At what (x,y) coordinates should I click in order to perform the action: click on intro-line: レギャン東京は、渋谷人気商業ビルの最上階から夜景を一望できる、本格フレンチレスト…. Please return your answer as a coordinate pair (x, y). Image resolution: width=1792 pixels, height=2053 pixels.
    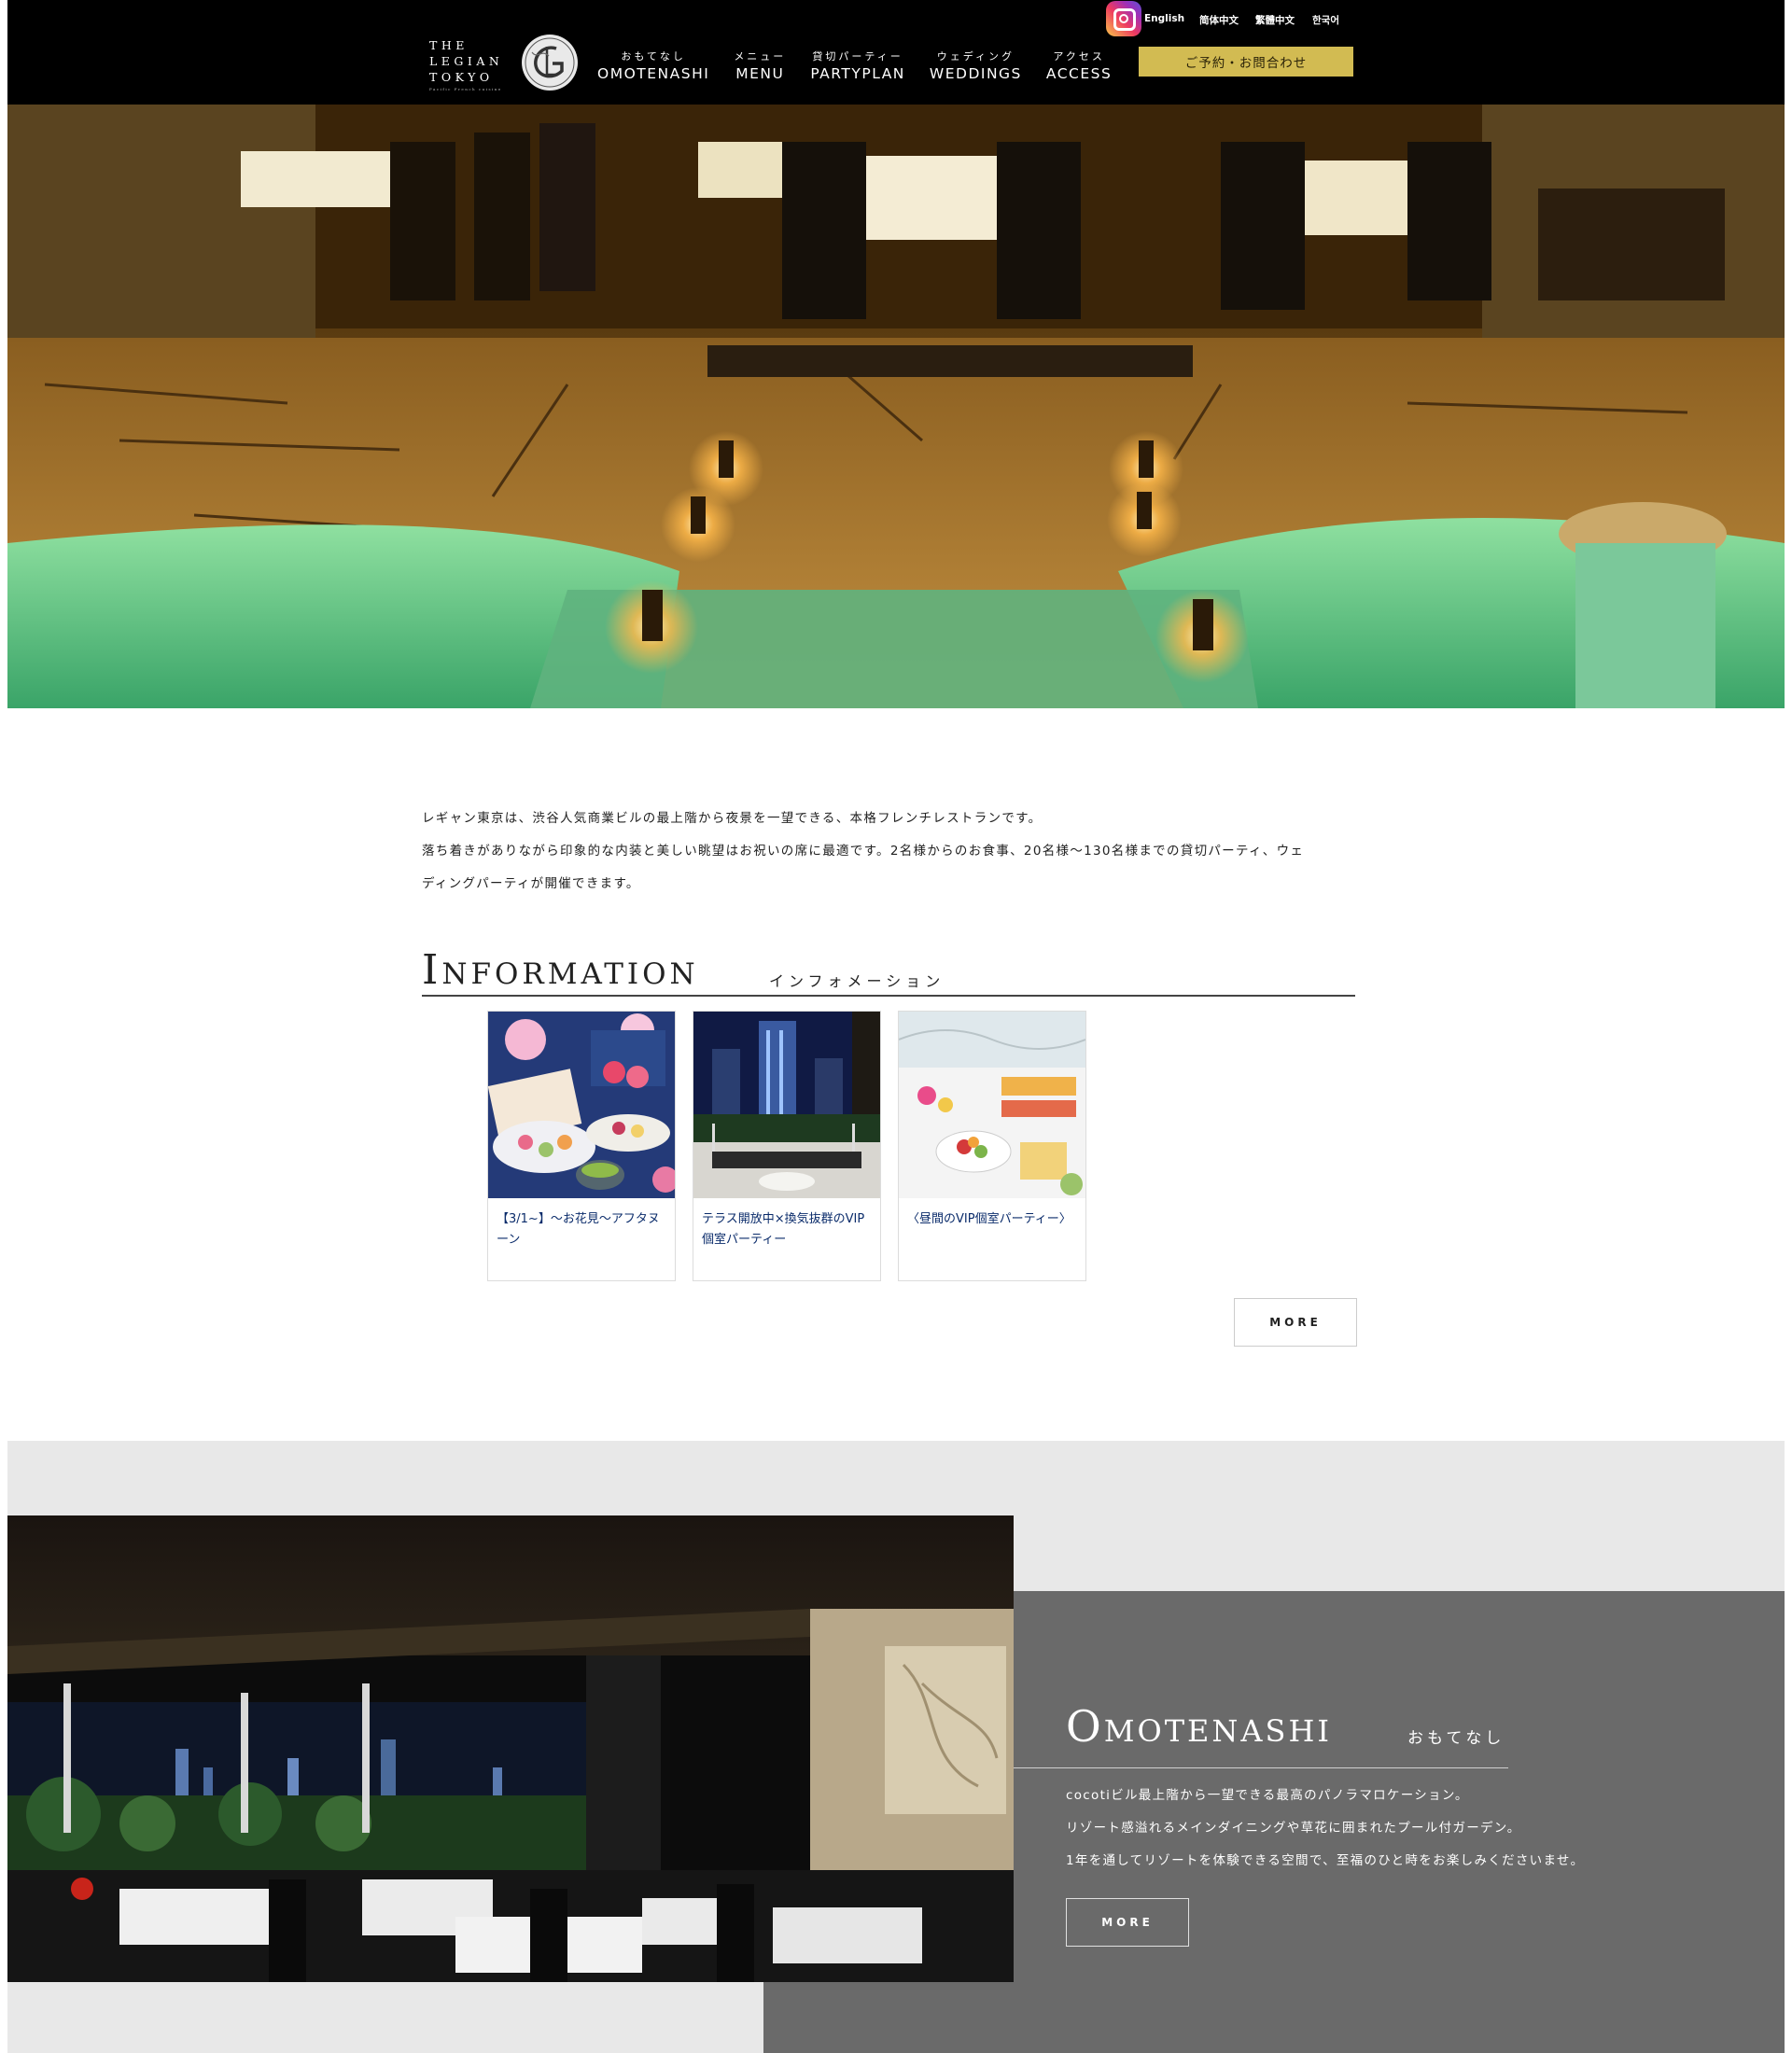
    Looking at the image, I should click on (732, 818).